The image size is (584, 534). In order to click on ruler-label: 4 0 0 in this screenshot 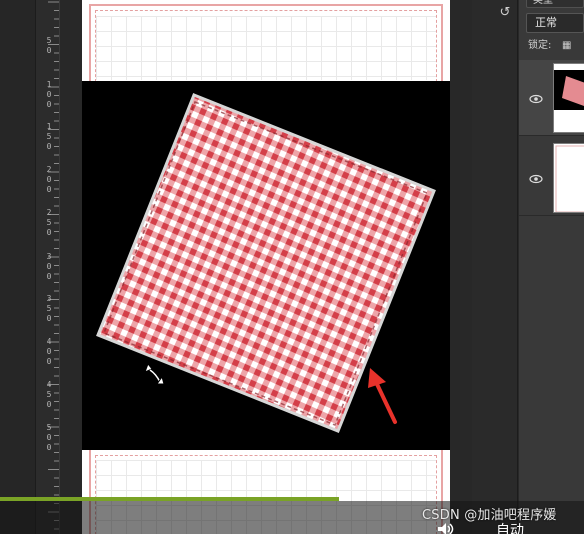, I will do `click(49, 351)`.